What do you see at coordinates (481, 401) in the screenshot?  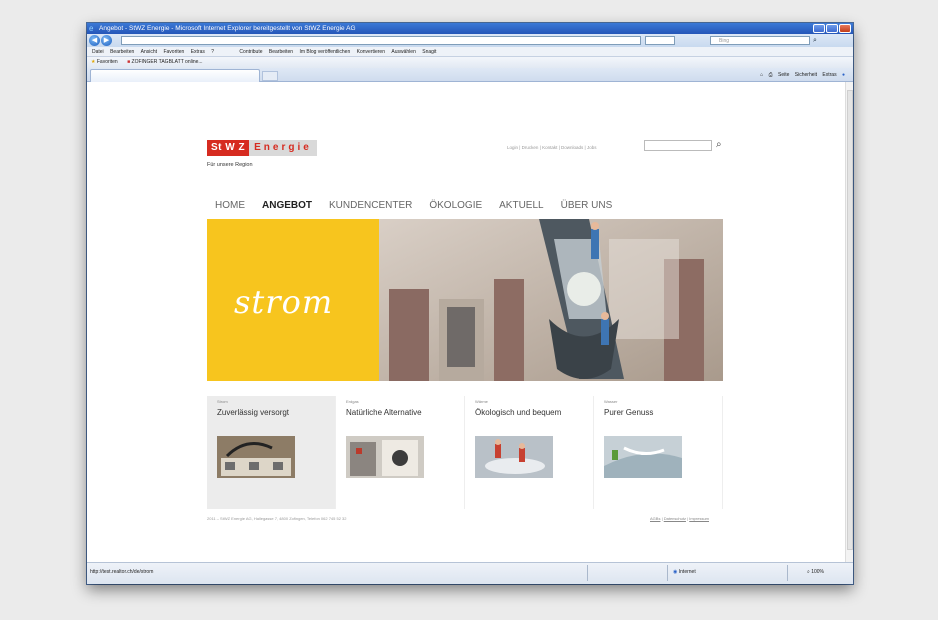 I see `tile-category: Wärme` at bounding box center [481, 401].